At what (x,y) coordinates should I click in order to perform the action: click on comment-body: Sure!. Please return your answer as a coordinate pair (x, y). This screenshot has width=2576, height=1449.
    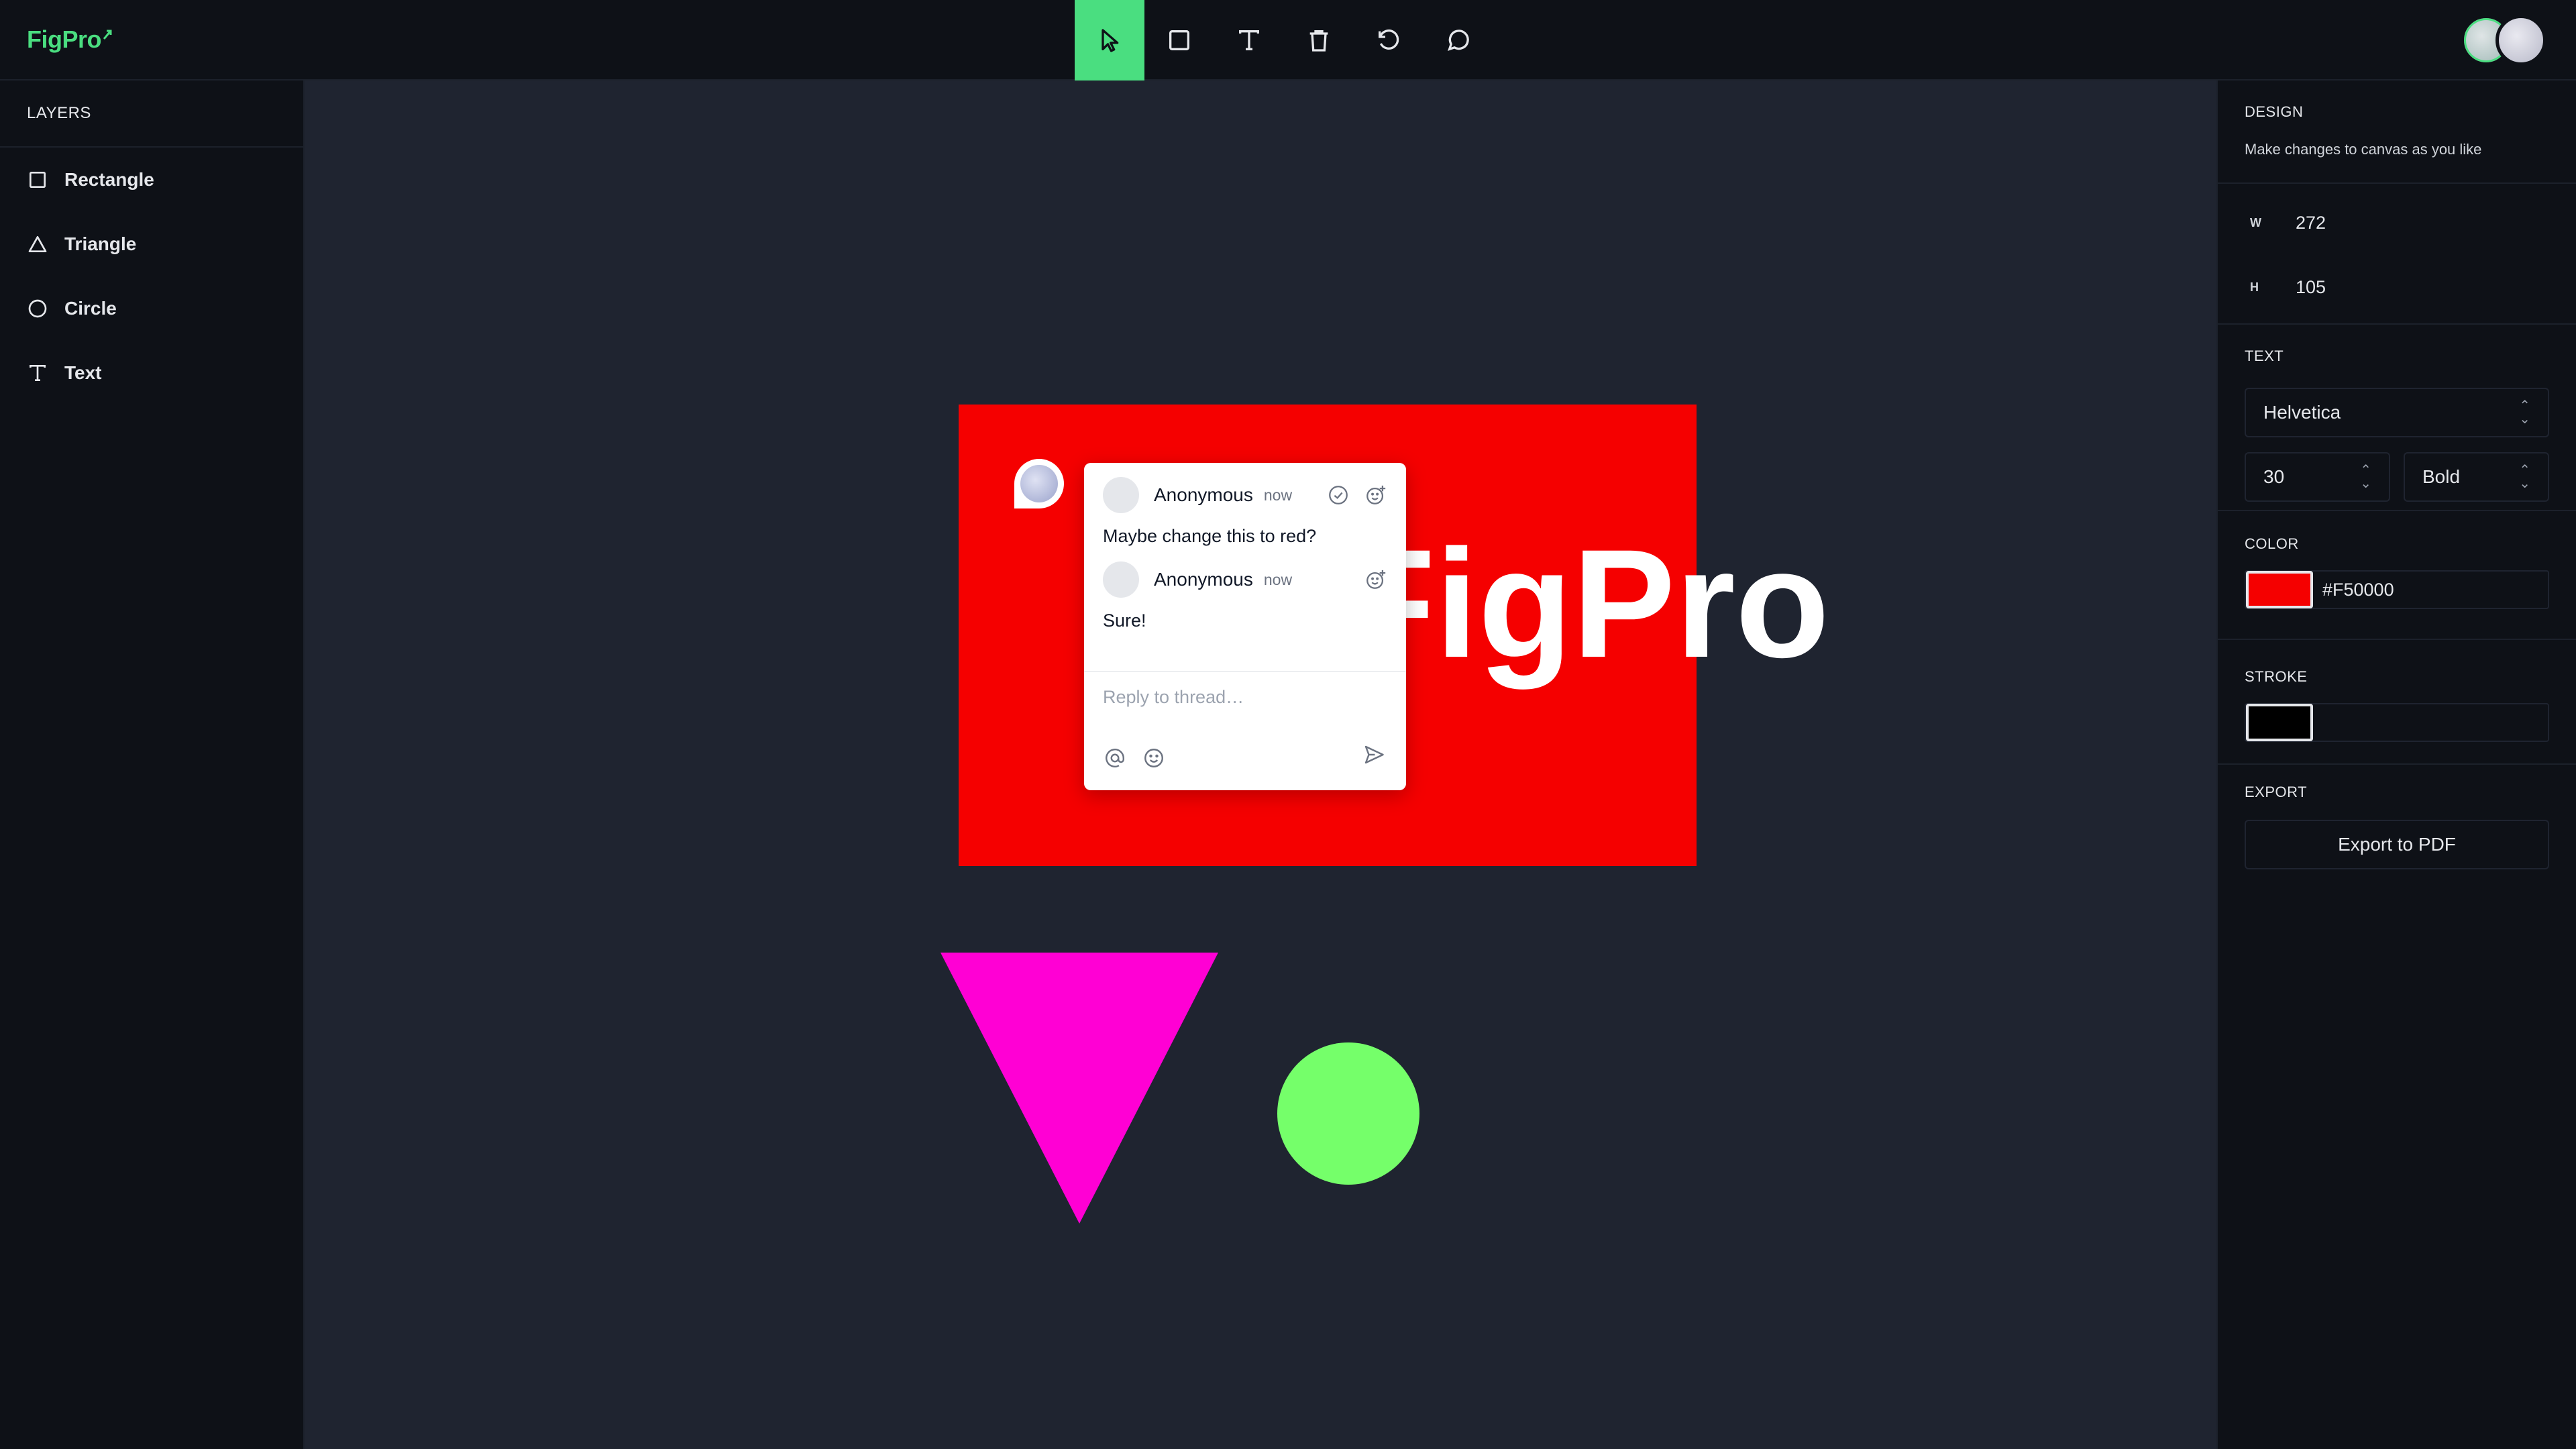
    Looking at the image, I should click on (1124, 620).